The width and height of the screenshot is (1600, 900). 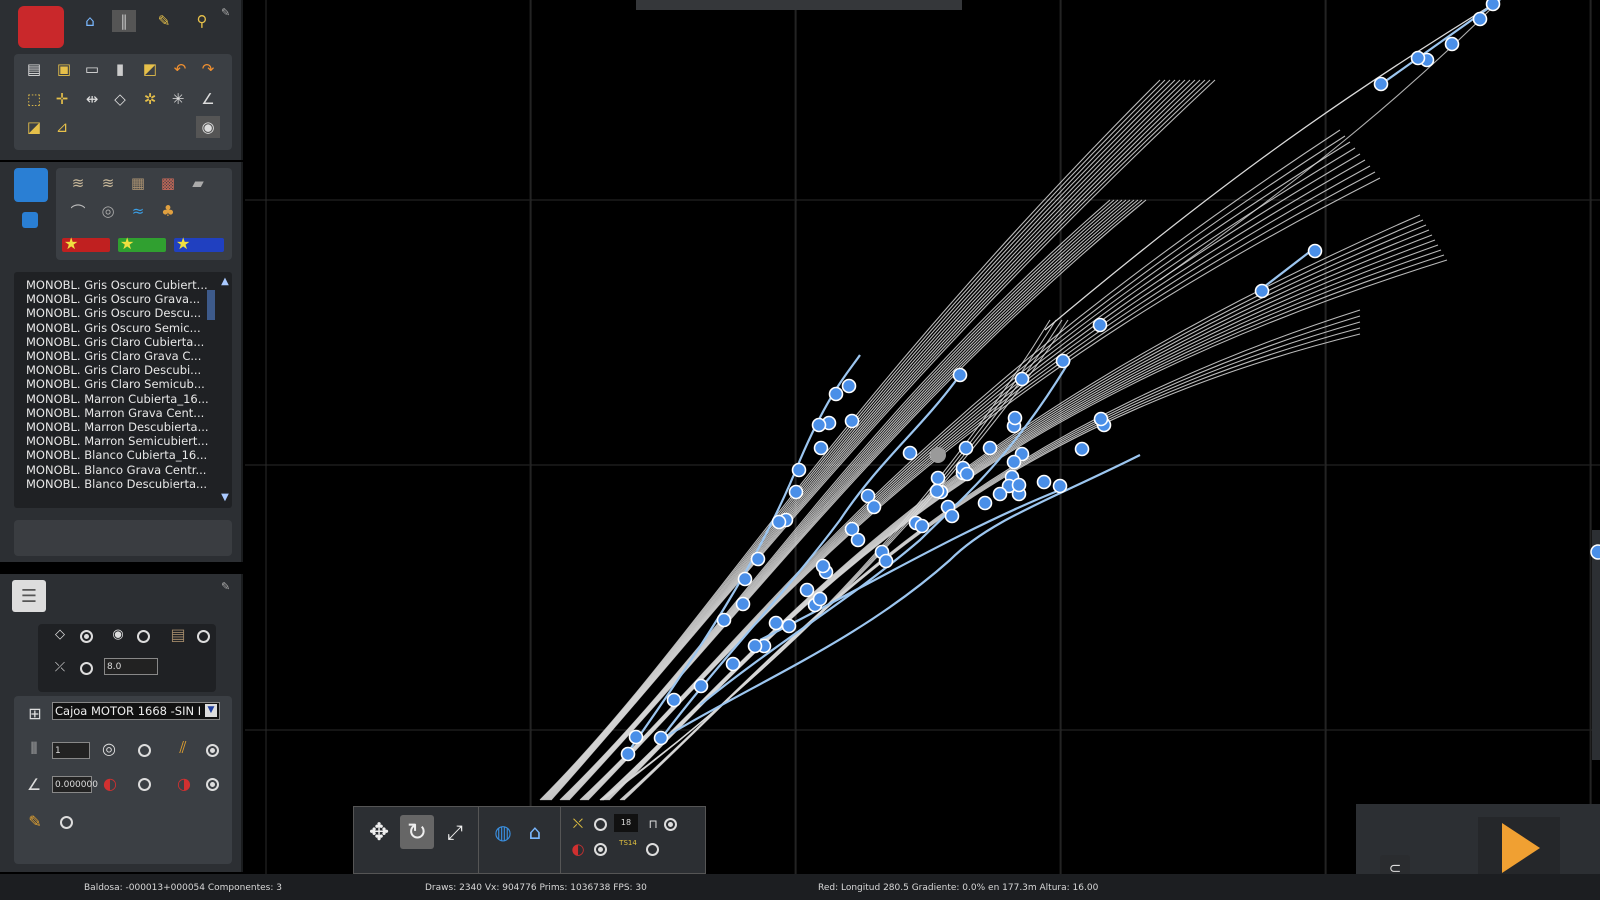 What do you see at coordinates (1519, 848) in the screenshot?
I see `play-button` at bounding box center [1519, 848].